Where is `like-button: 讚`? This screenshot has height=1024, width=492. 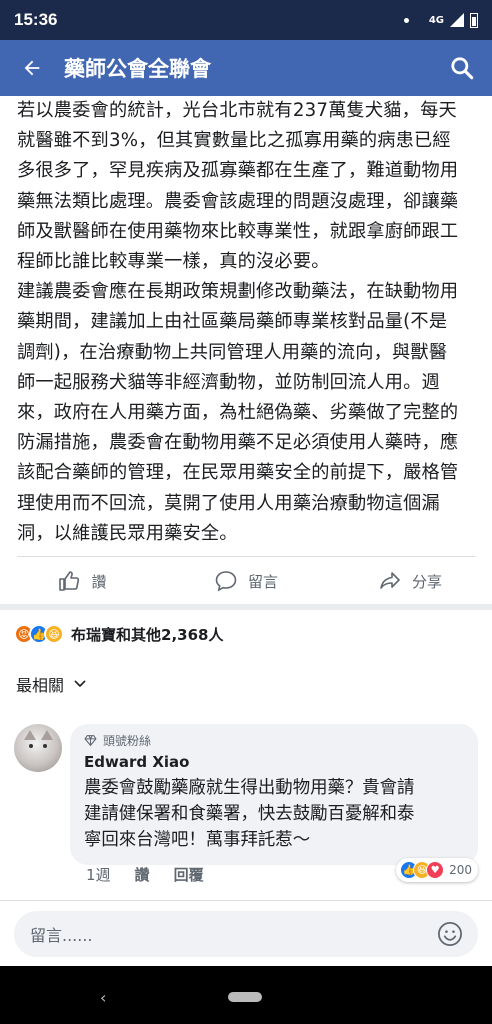 like-button: 讚 is located at coordinates (82, 581).